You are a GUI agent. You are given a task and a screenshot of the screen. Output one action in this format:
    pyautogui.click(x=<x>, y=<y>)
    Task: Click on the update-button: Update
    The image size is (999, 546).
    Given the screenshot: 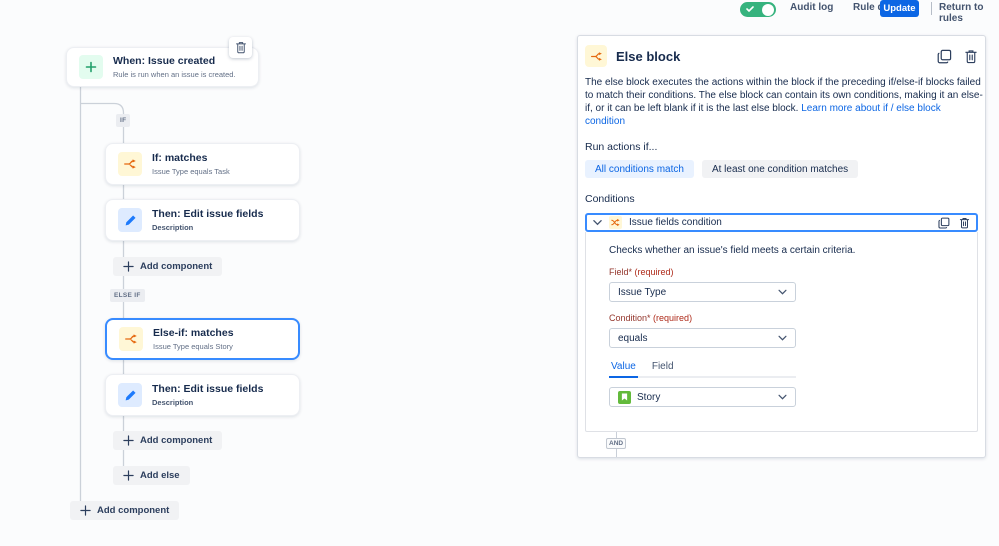 What is the action you would take?
    pyautogui.click(x=899, y=8)
    